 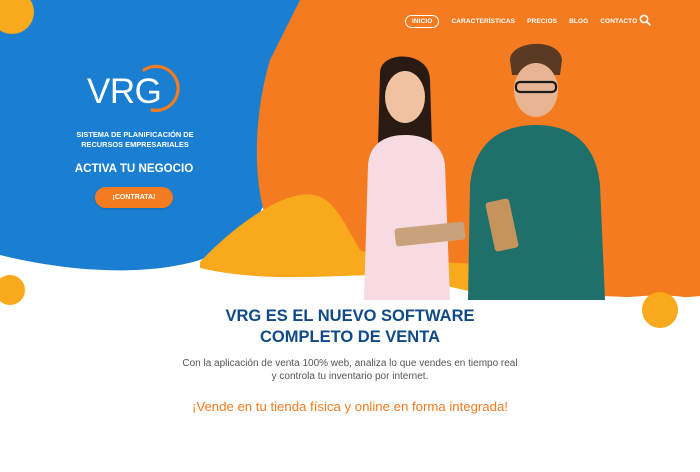 What do you see at coordinates (124, 91) in the screenshot?
I see `logo-text: VRG` at bounding box center [124, 91].